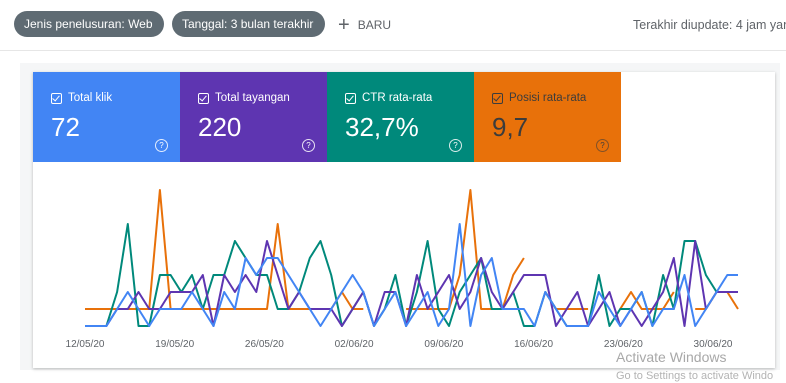 The image size is (786, 383). I want to click on x-tick-label: 02/06/20, so click(354, 344).